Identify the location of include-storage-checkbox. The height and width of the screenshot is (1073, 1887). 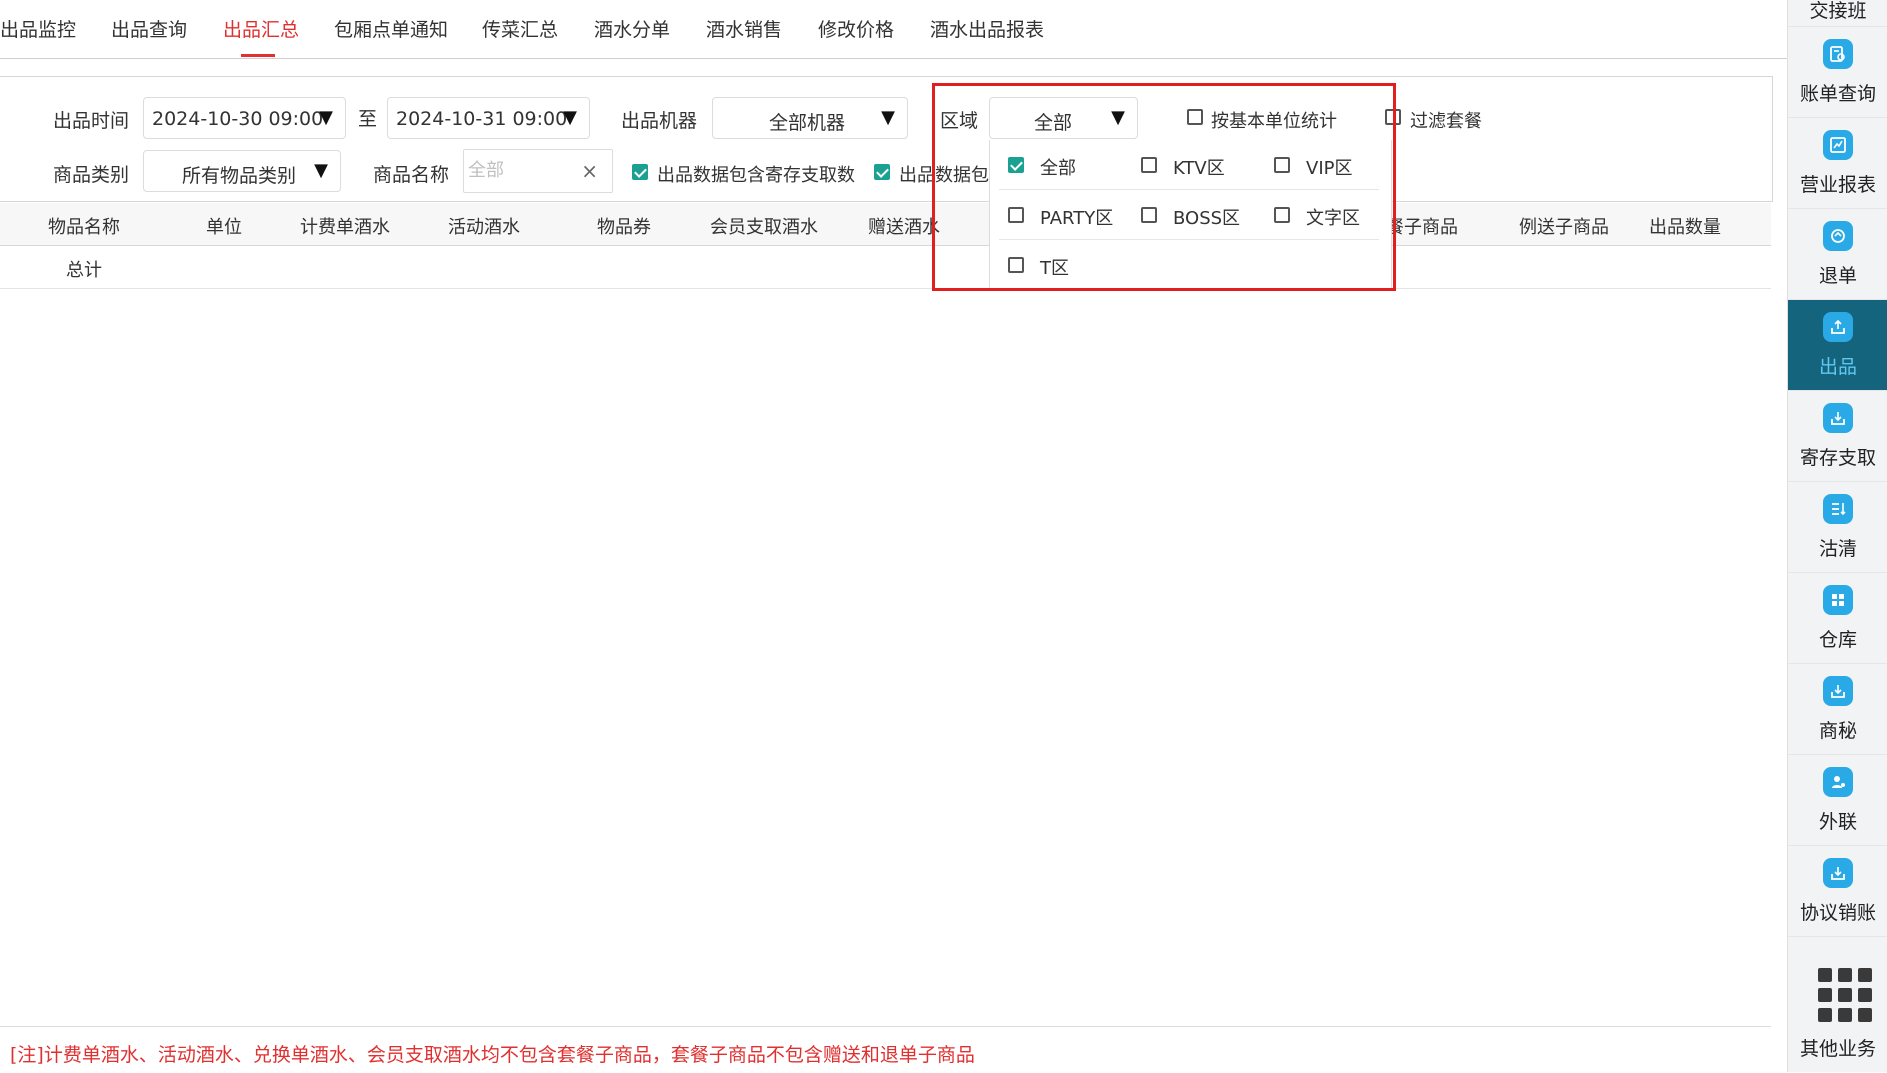
(640, 172).